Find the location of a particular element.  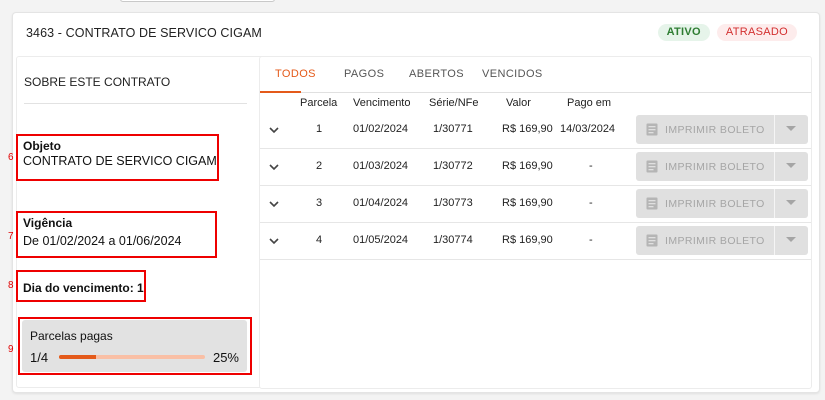

cell-vencimento: 01/02/2024 is located at coordinates (381, 129).